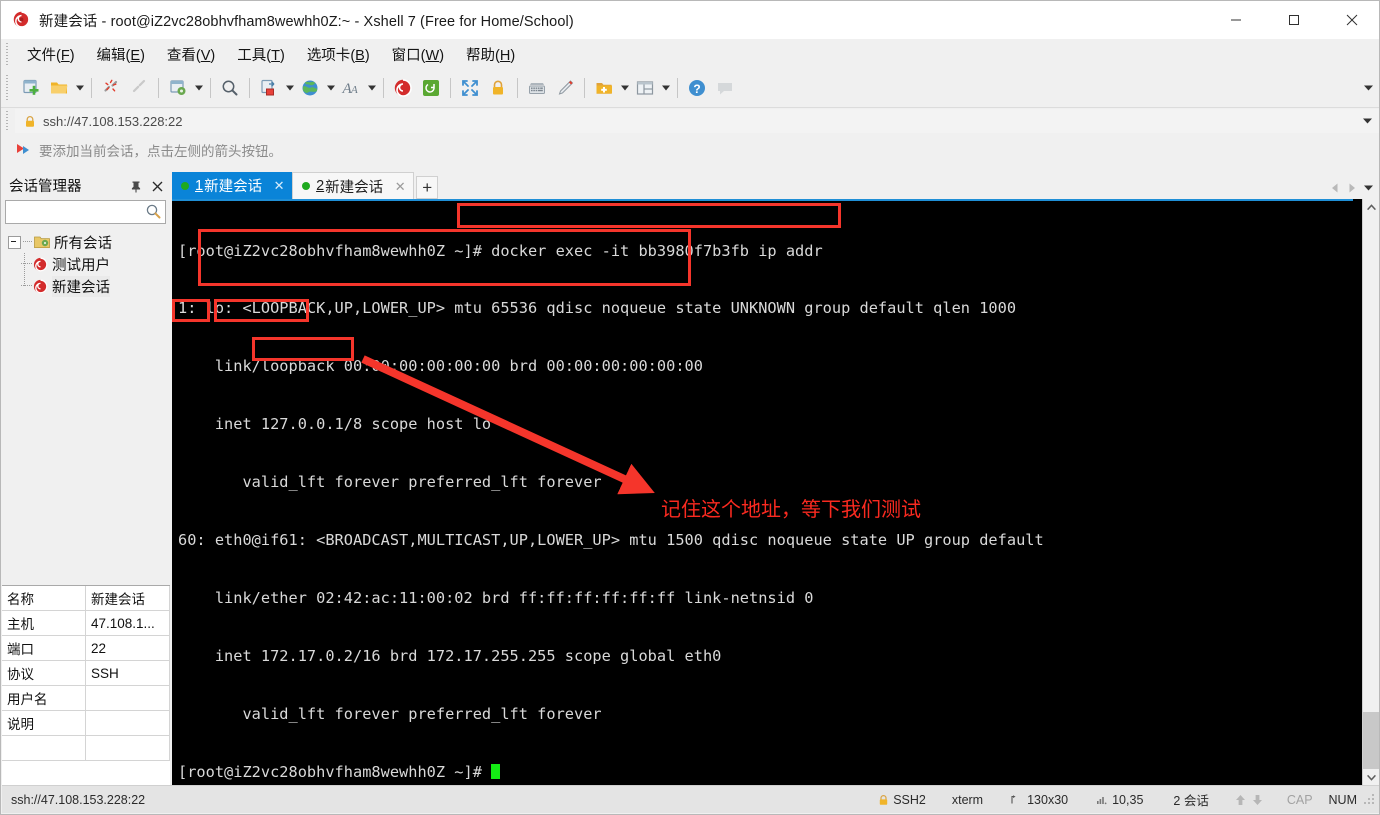 This screenshot has width=1380, height=815. What do you see at coordinates (8, 54) in the screenshot?
I see `menu-drag-grip` at bounding box center [8, 54].